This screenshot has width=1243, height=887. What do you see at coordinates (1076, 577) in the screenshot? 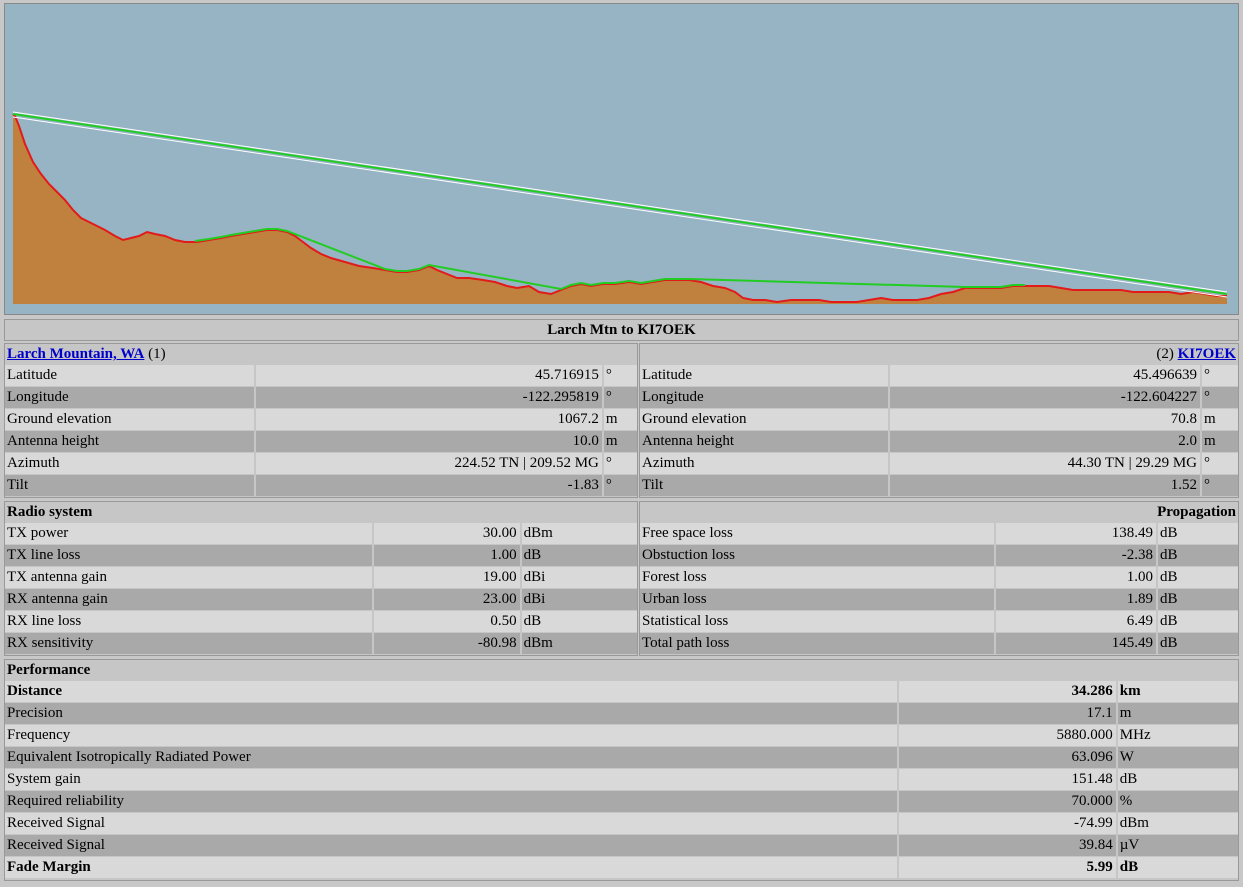
I see `propagation-value: 1.00` at bounding box center [1076, 577].